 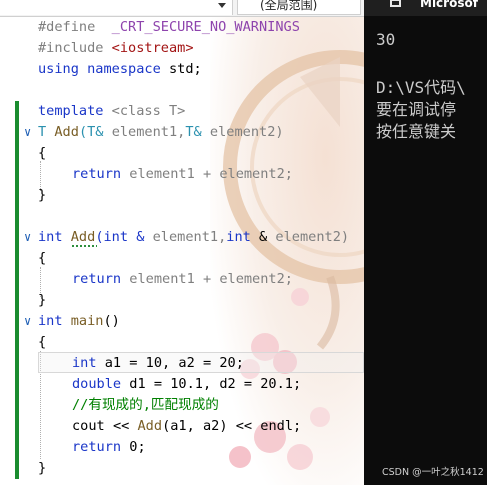 I want to click on console-title: Microsof, so click(x=449, y=5).